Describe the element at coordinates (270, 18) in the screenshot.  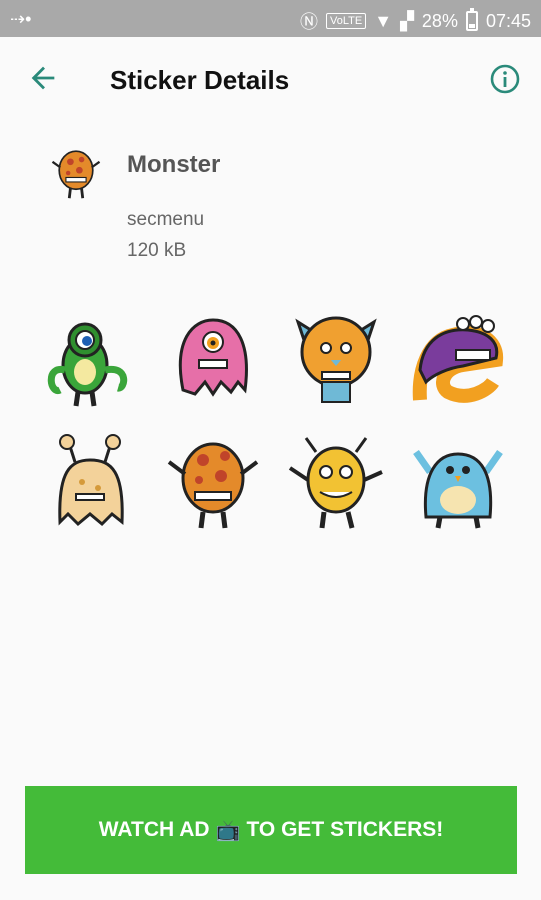
I see `status-bar: ⇢• Ⓝ VoLTE ▼ ▞ 28% 07:45` at that location.